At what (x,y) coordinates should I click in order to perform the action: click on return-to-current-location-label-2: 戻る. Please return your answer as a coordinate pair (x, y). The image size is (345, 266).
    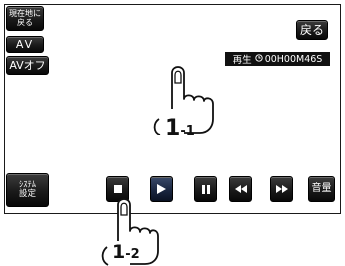
    Looking at the image, I should click on (25, 22).